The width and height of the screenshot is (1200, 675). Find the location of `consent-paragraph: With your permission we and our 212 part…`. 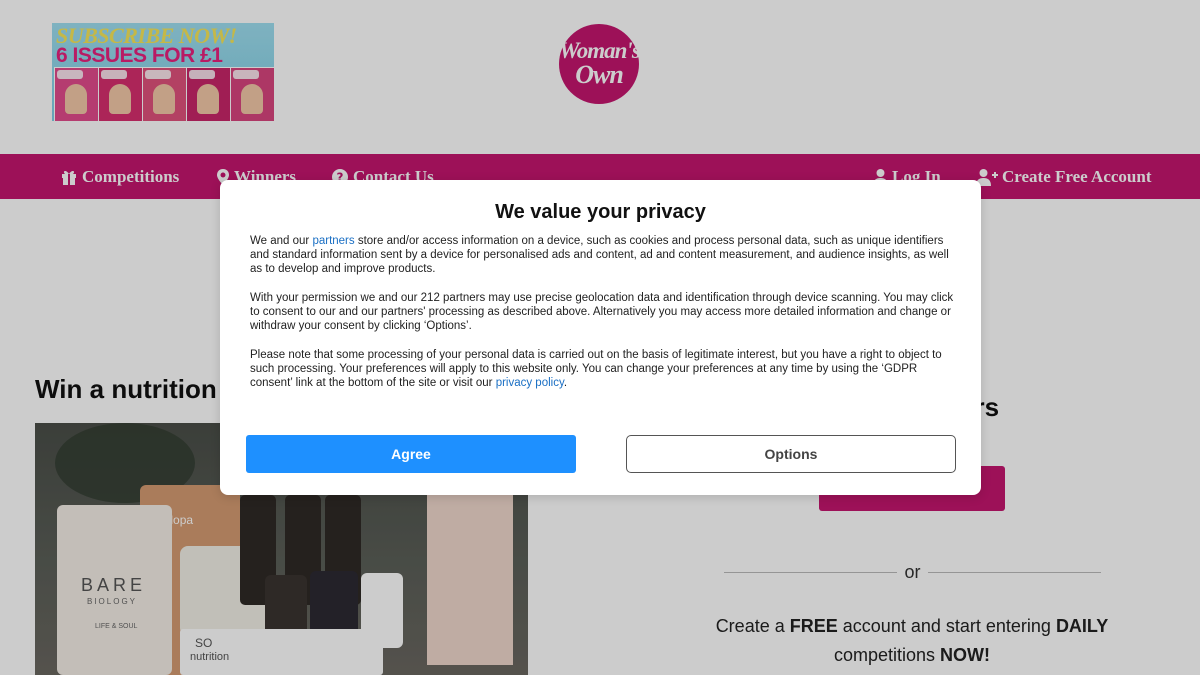

consent-paragraph: With your permission we and our 212 part… is located at coordinates (602, 312).